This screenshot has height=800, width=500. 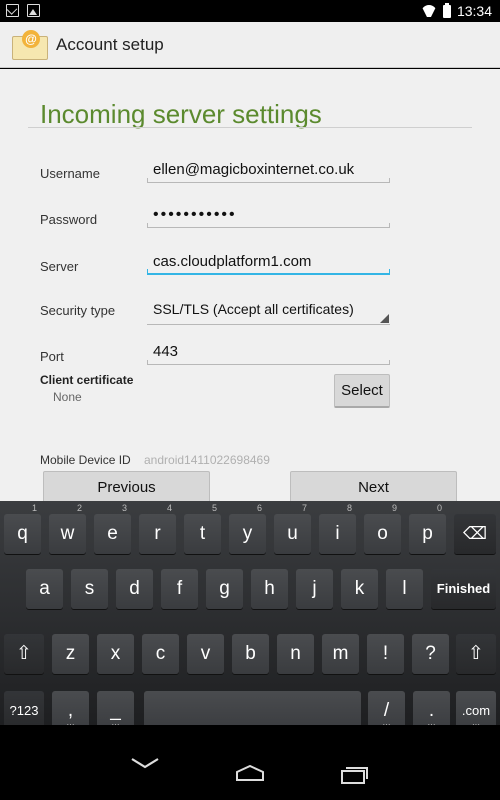 I want to click on key-w: w2, so click(x=67, y=528).